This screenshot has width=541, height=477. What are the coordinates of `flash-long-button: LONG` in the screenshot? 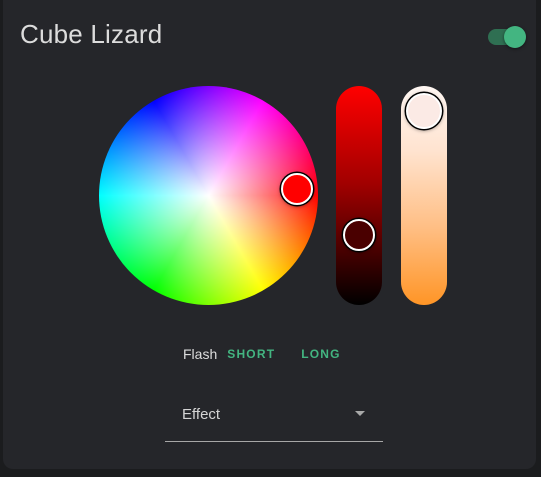 It's located at (320, 354).